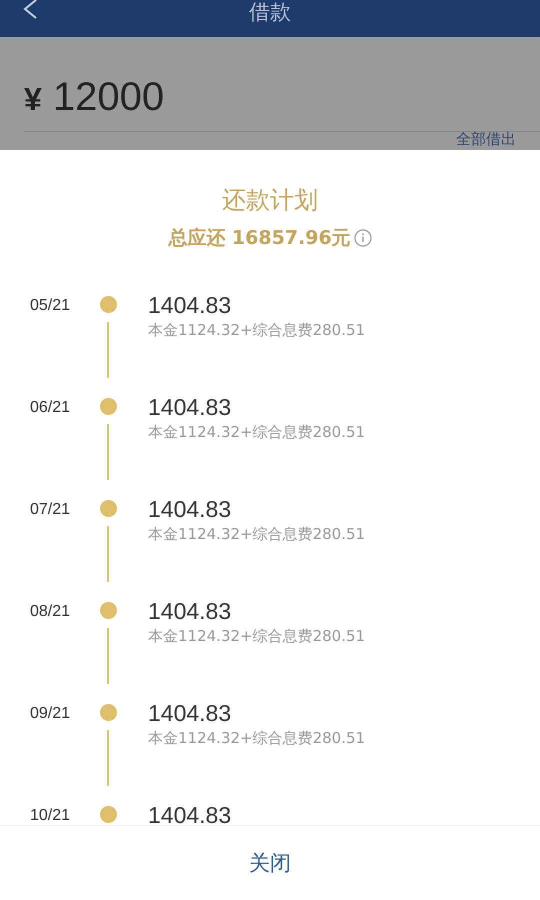 The width and height of the screenshot is (540, 900). What do you see at coordinates (363, 238) in the screenshot?
I see `info-icon` at bounding box center [363, 238].